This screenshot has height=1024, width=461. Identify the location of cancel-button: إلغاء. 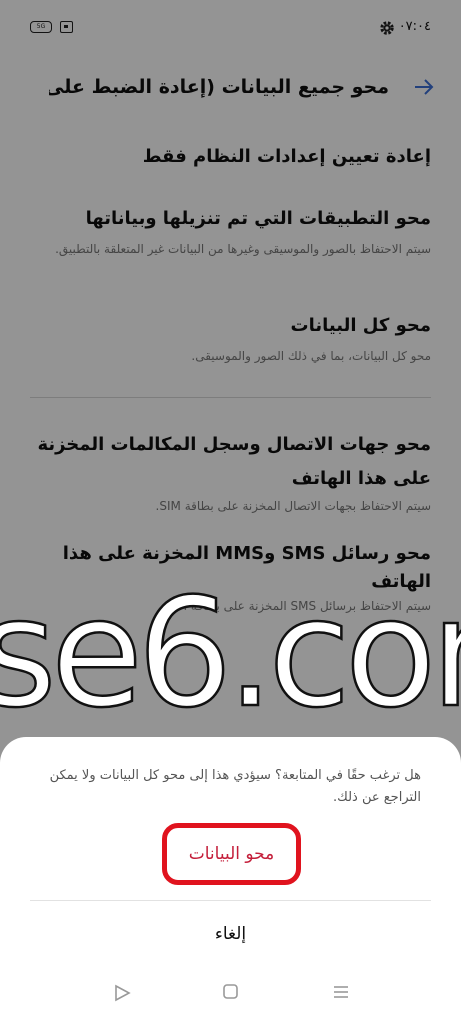
(230, 934).